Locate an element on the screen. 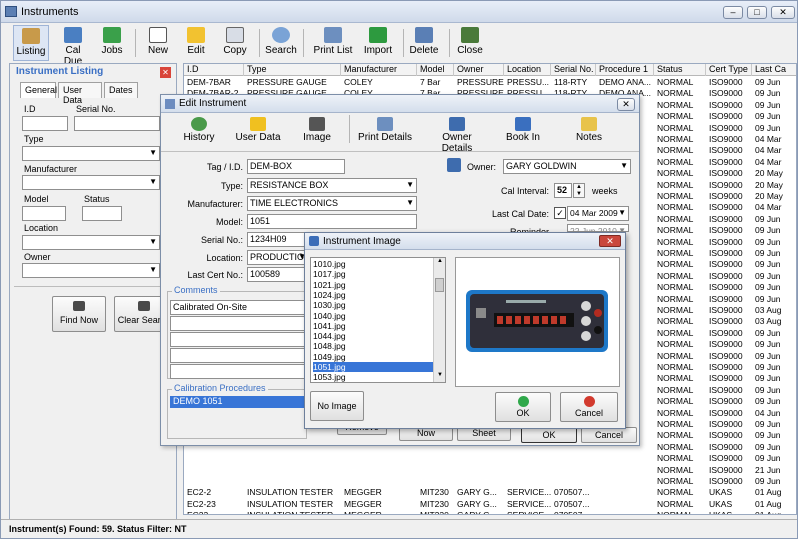 The height and width of the screenshot is (539, 798). column-header: Location is located at coordinates (527, 70).